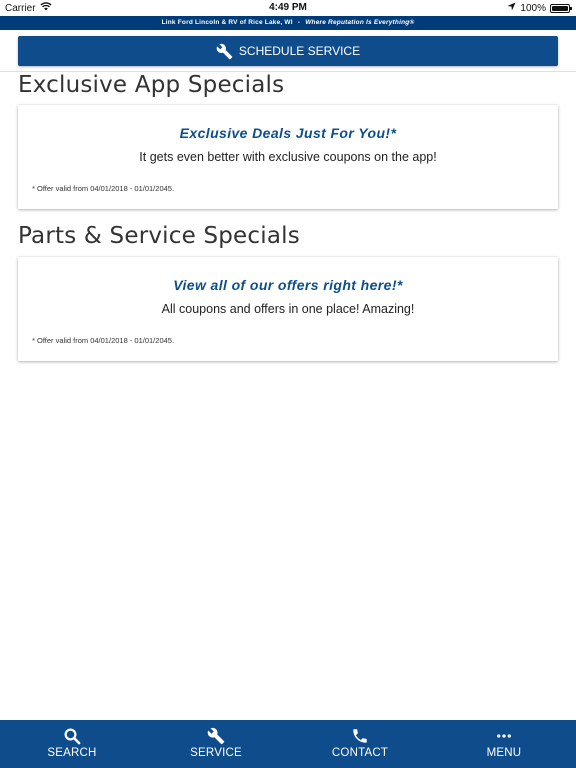 This screenshot has width=576, height=768. What do you see at coordinates (533, 8) in the screenshot?
I see `battery-percent: 100%` at bounding box center [533, 8].